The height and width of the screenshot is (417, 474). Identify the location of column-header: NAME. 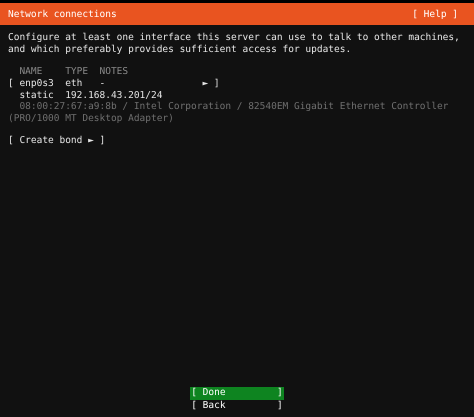
(31, 72).